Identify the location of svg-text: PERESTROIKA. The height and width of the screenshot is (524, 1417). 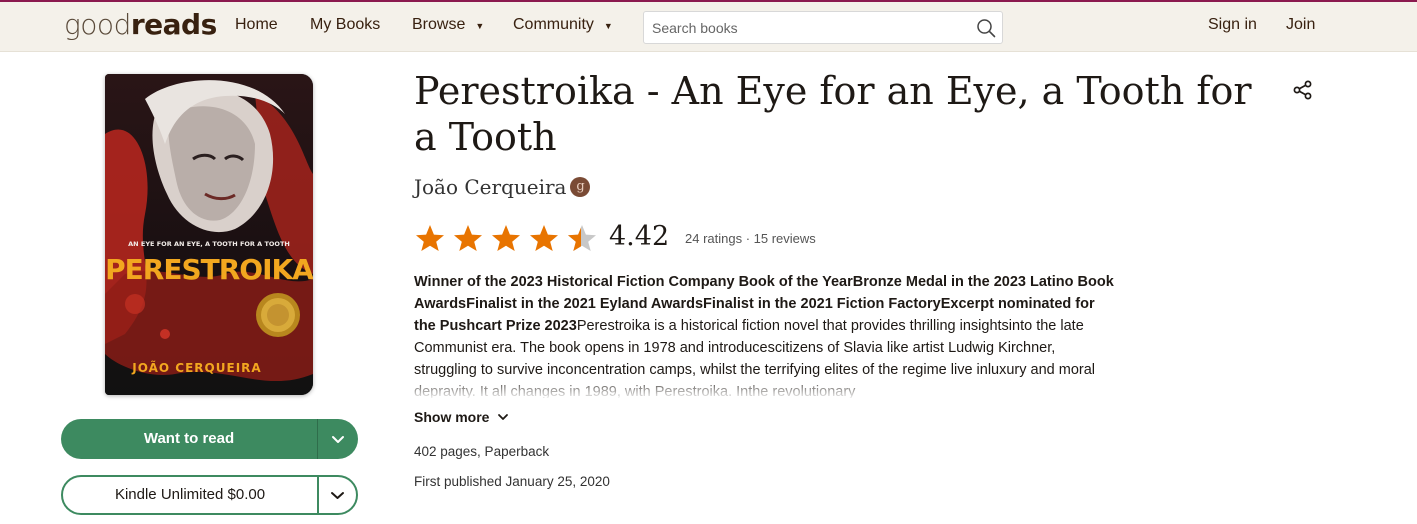
(209, 269).